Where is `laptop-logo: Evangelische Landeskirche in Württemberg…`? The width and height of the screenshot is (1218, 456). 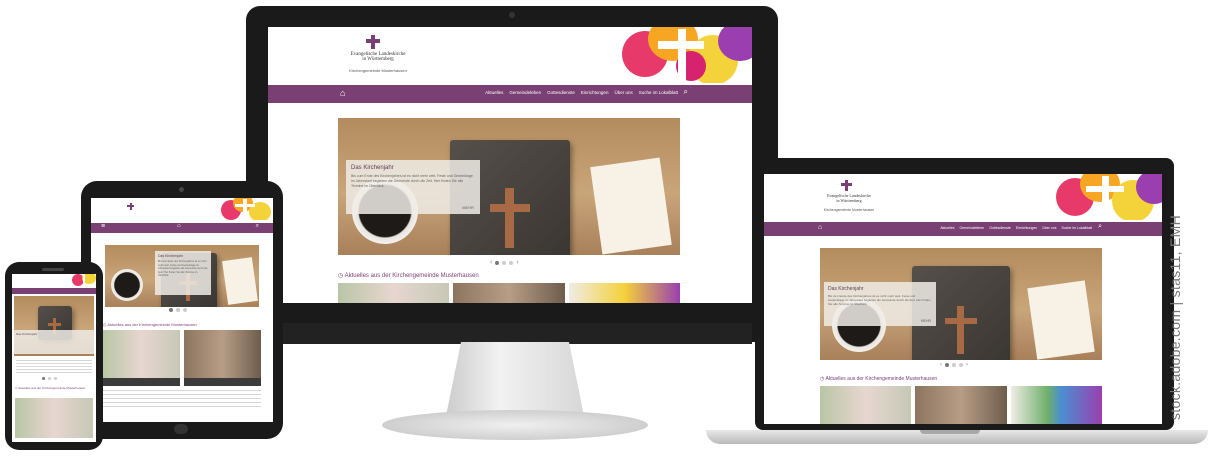
laptop-logo: Evangelische Landeskirche in Württemberg… is located at coordinates (849, 196).